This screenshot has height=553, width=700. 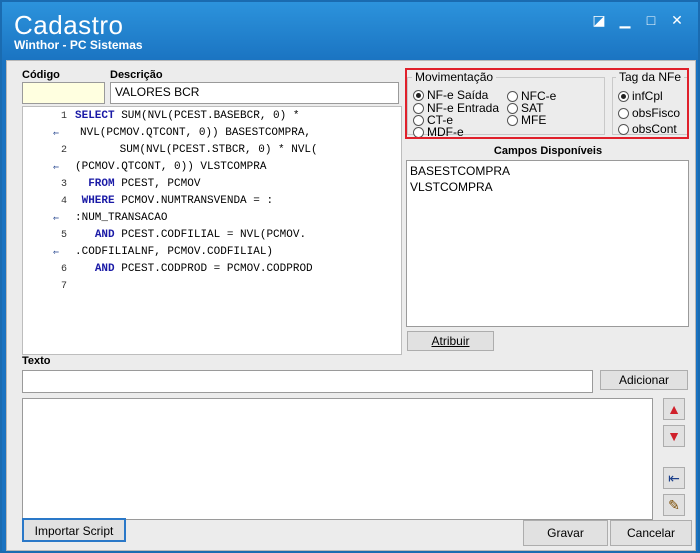 I want to click on code-line: WHERE PCMOV.NUMTRANSVENDA = :, so click(x=177, y=201).